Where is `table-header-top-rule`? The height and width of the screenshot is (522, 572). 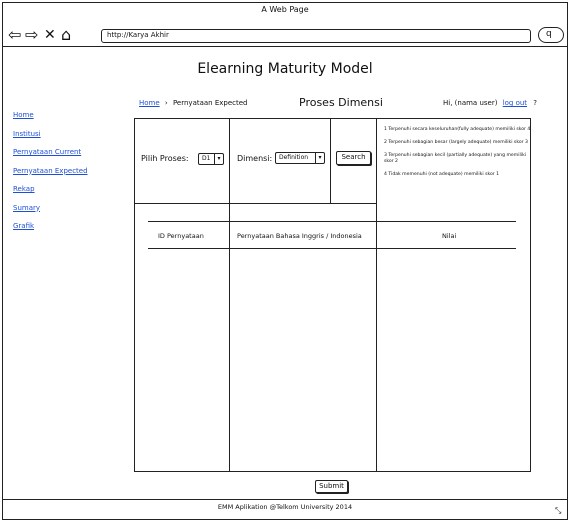
table-header-top-rule is located at coordinates (332, 221).